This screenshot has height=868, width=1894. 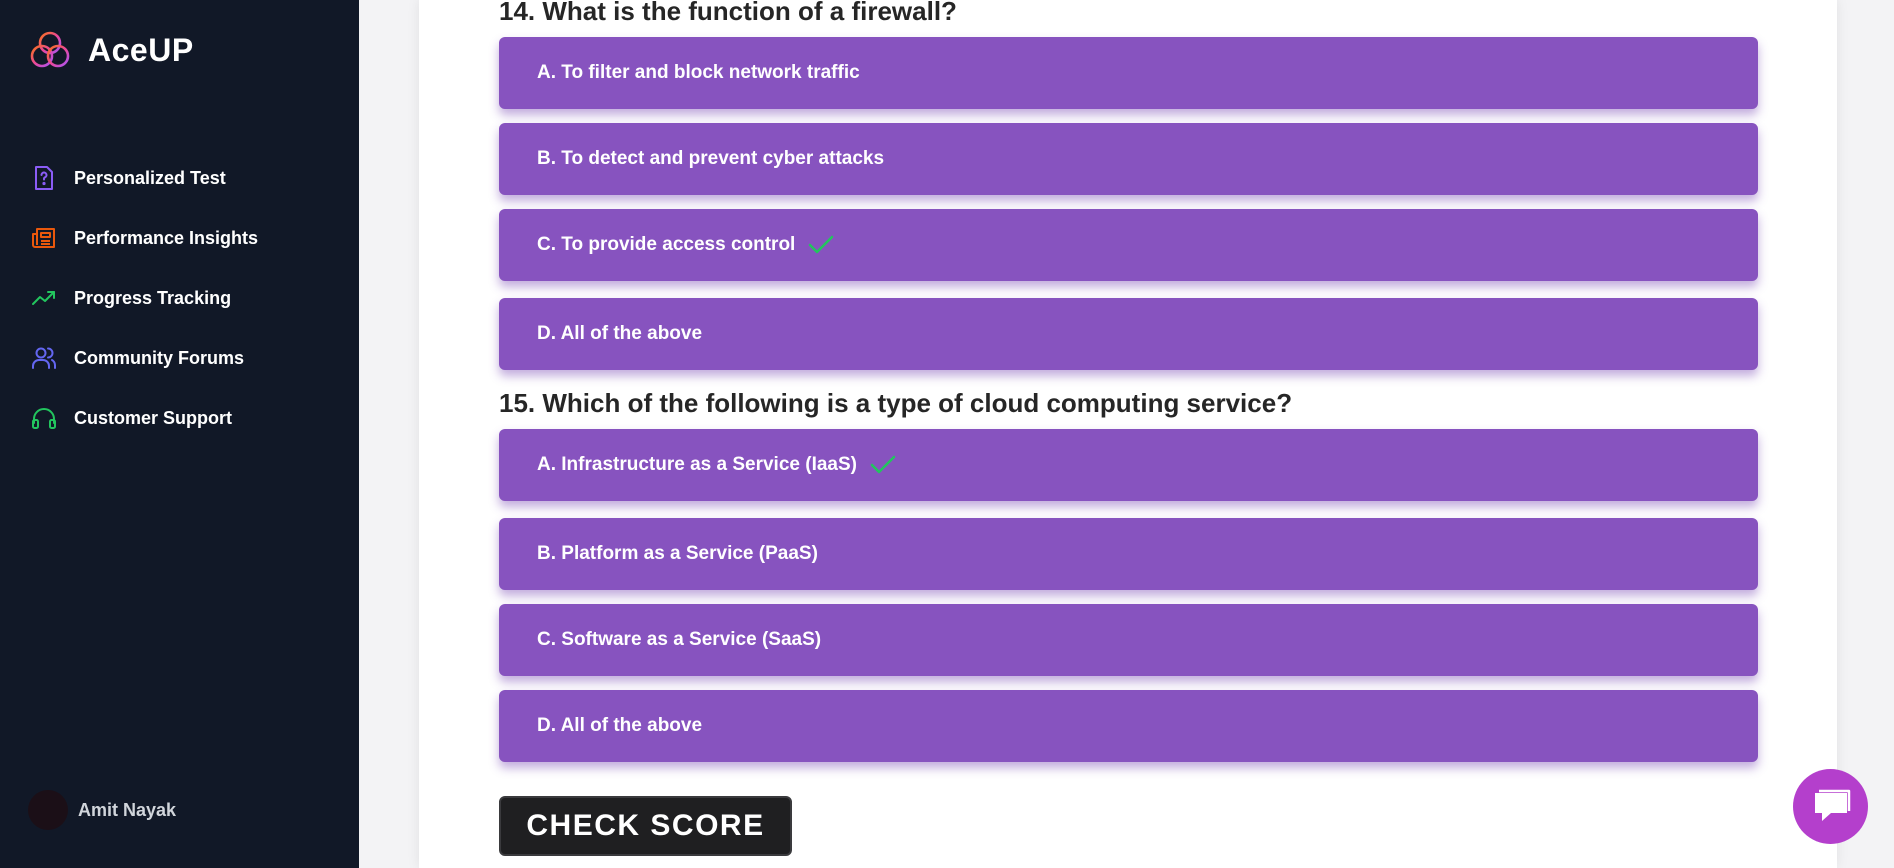 I want to click on avatar, so click(x=48, y=810).